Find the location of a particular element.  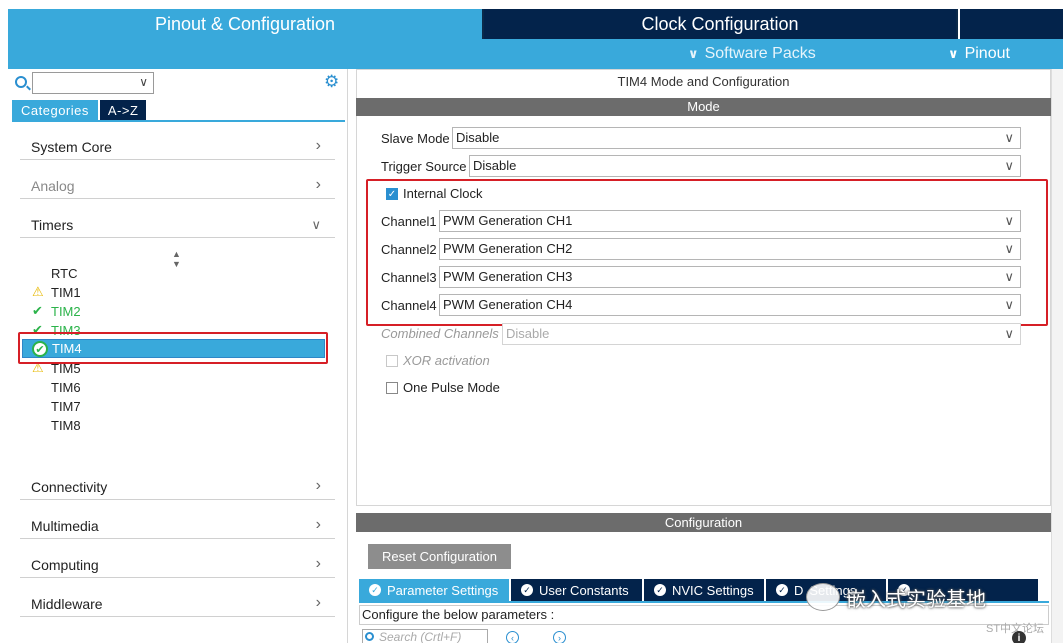

expand-all-icon: › is located at coordinates (559, 637).